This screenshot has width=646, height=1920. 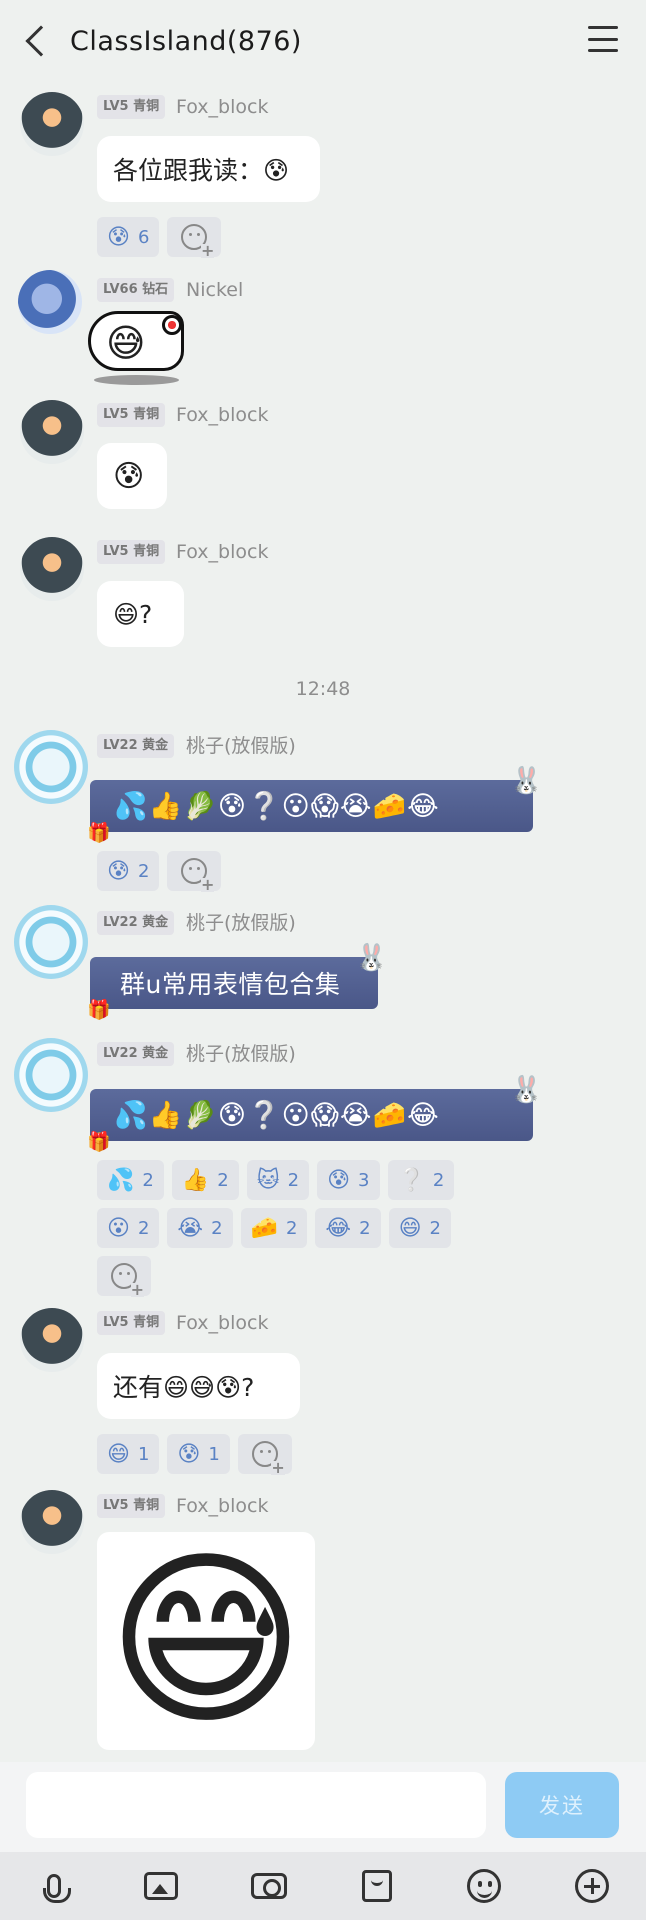 I want to click on message-bubble: 😄?, so click(x=140, y=614).